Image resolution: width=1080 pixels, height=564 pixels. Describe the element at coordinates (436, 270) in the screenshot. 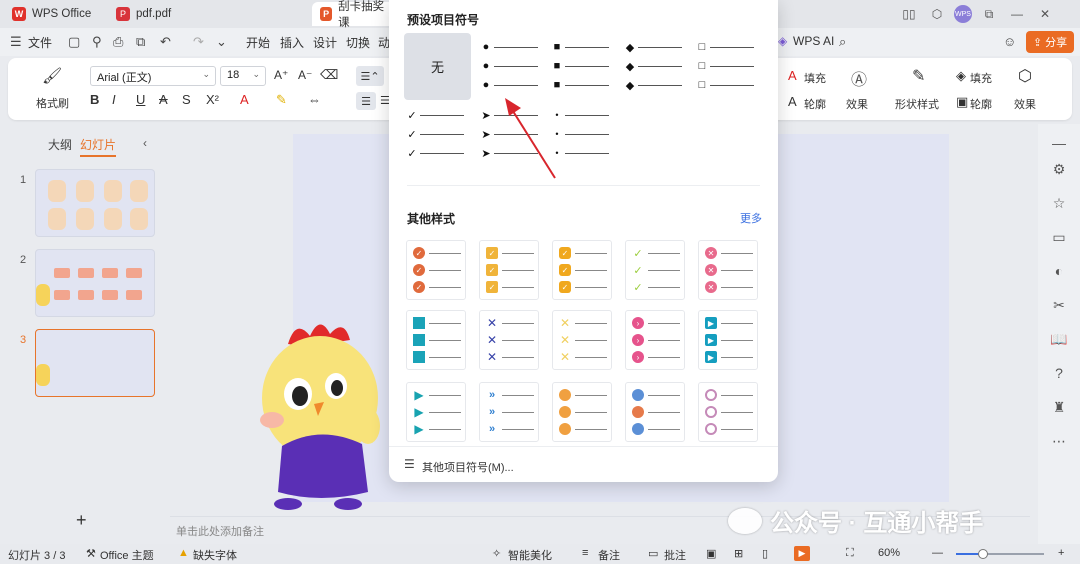

I see `style-tile-red-check: ✓ ✓ ✓` at that location.